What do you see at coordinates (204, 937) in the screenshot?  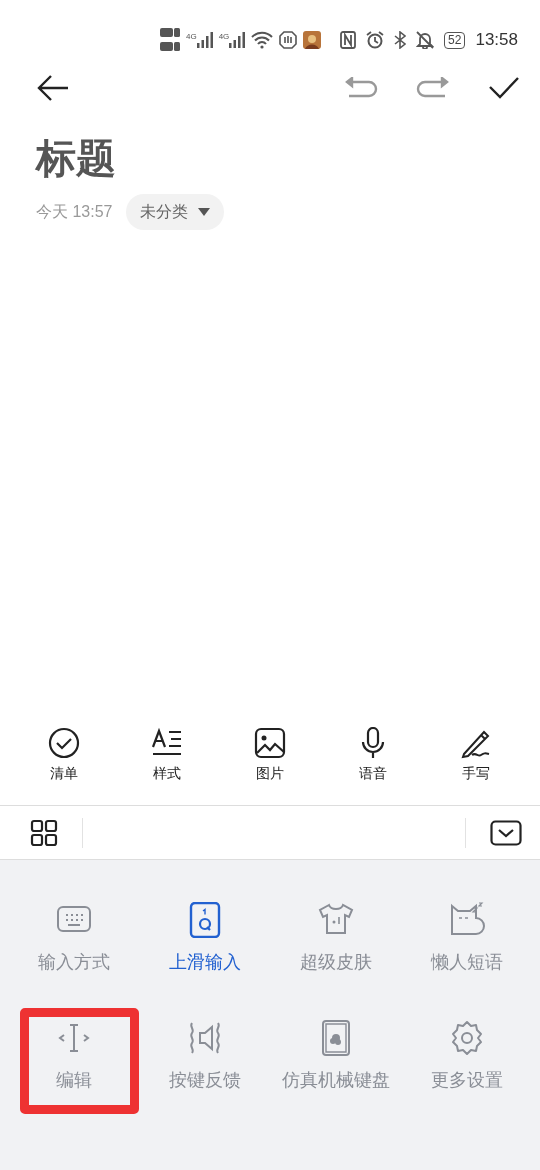 I see `keyboard-menu-item: 上滑输入` at bounding box center [204, 937].